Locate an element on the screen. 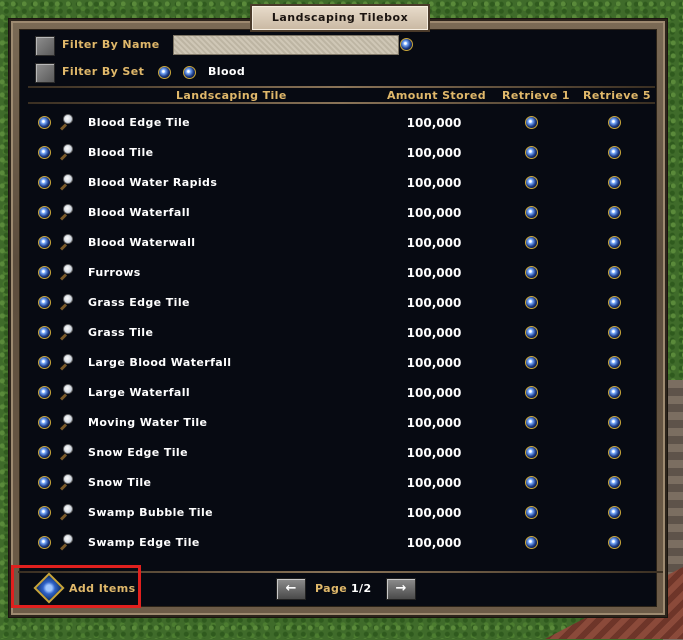 This screenshot has height=640, width=683. name-filter-input is located at coordinates (286, 45).